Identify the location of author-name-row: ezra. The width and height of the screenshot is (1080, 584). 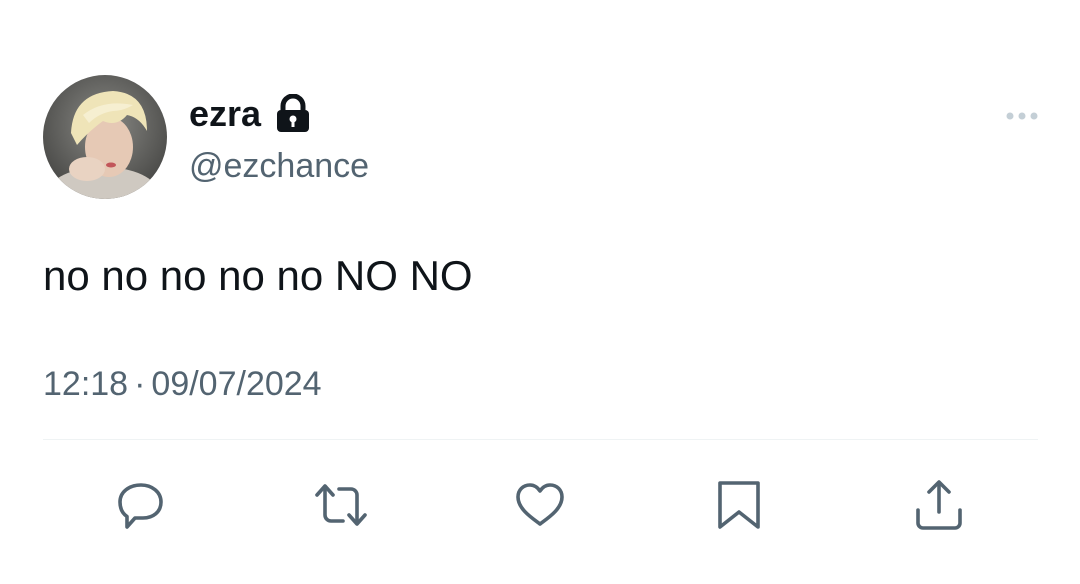
(250, 114).